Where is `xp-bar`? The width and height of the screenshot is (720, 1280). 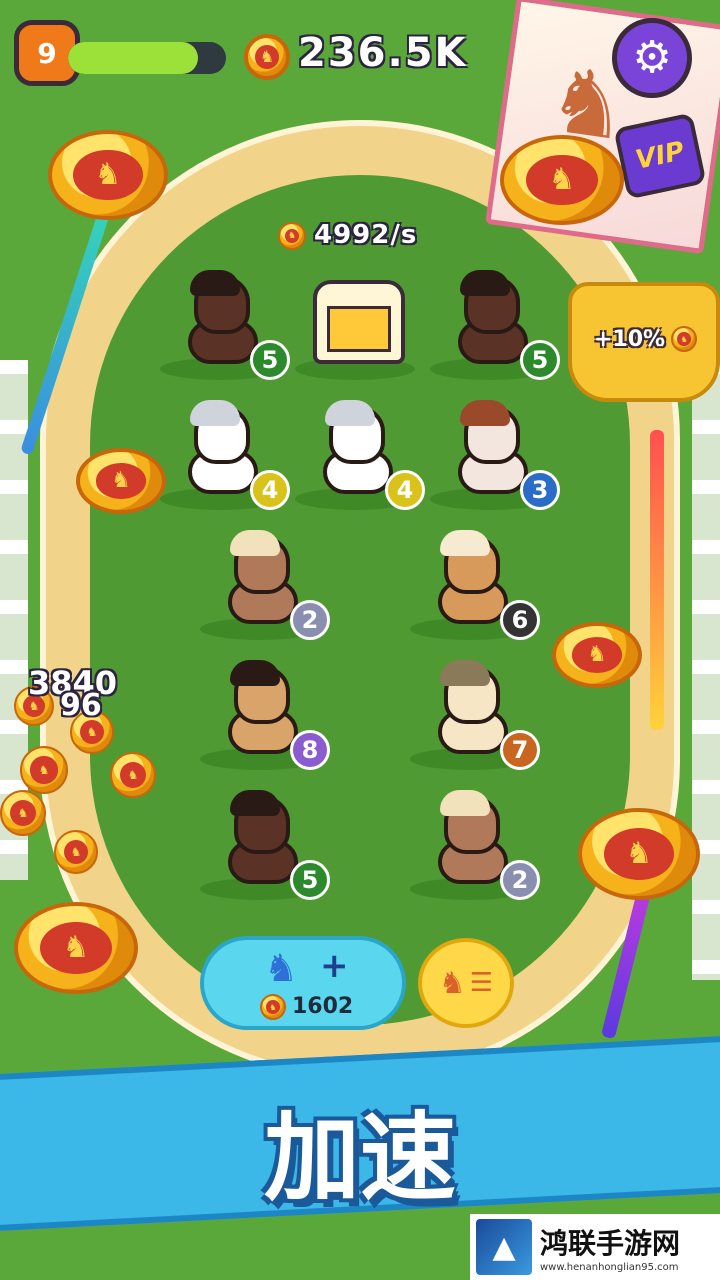 xp-bar is located at coordinates (147, 58).